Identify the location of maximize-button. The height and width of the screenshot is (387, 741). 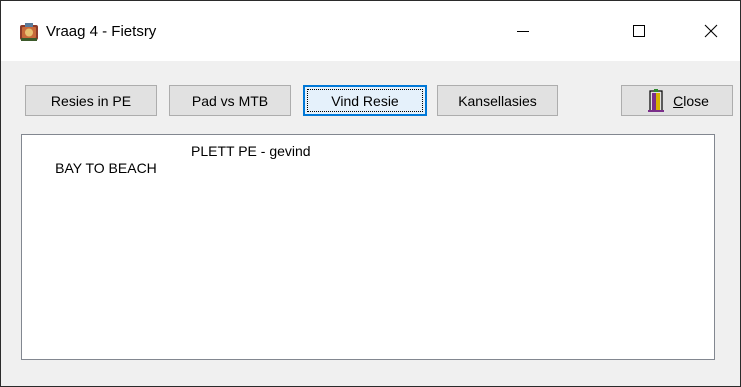
(639, 31).